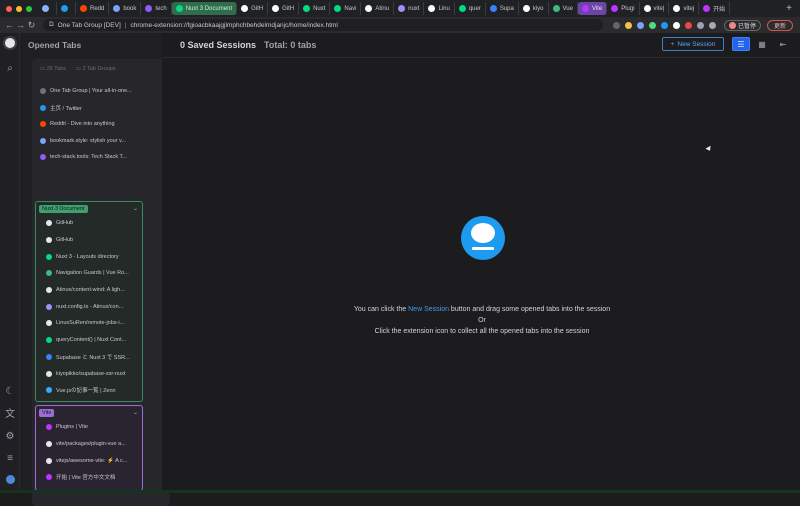 The height and width of the screenshot is (506, 800). What do you see at coordinates (592, 8) in the screenshot?
I see `browser-tab: Vite` at bounding box center [592, 8].